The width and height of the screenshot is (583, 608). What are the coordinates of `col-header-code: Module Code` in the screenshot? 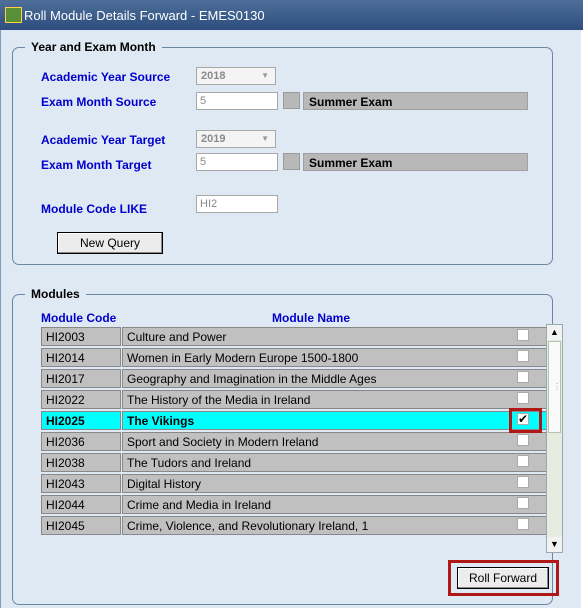 It's located at (79, 318).